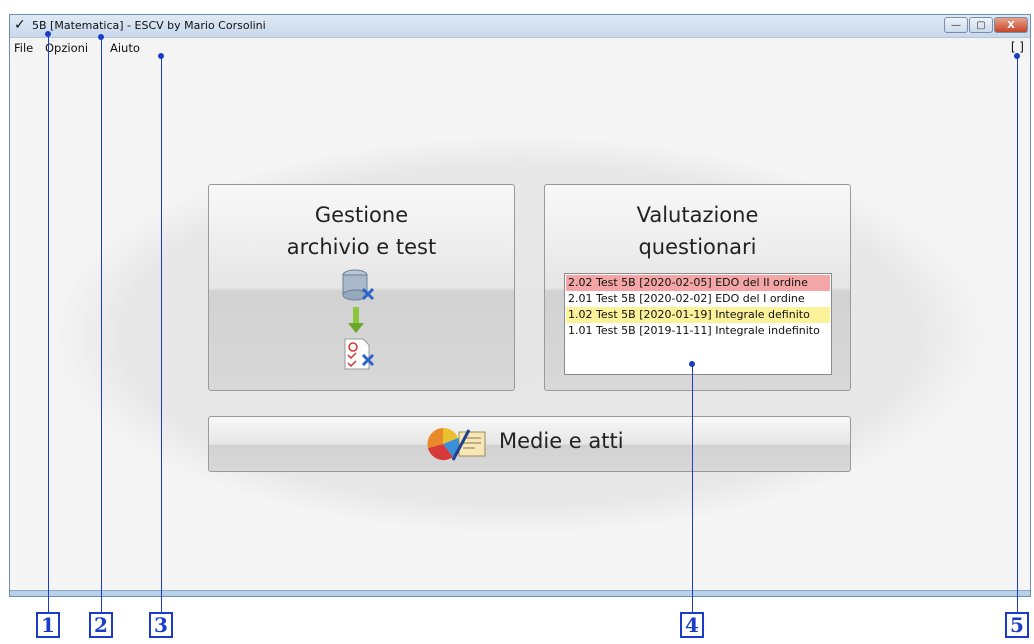 The height and width of the screenshot is (644, 1034). I want to click on menu-aiuto: Aiuto, so click(125, 48).